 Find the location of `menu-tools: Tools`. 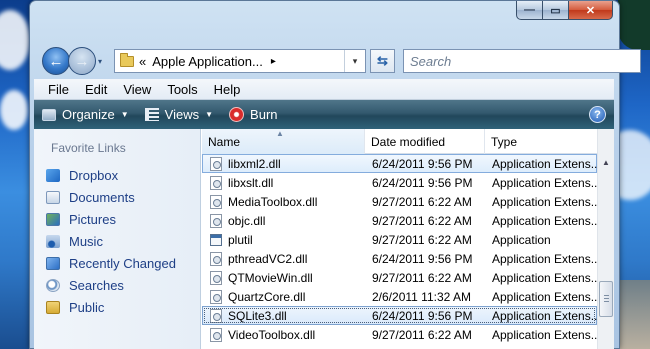

menu-tools: Tools is located at coordinates (182, 89).